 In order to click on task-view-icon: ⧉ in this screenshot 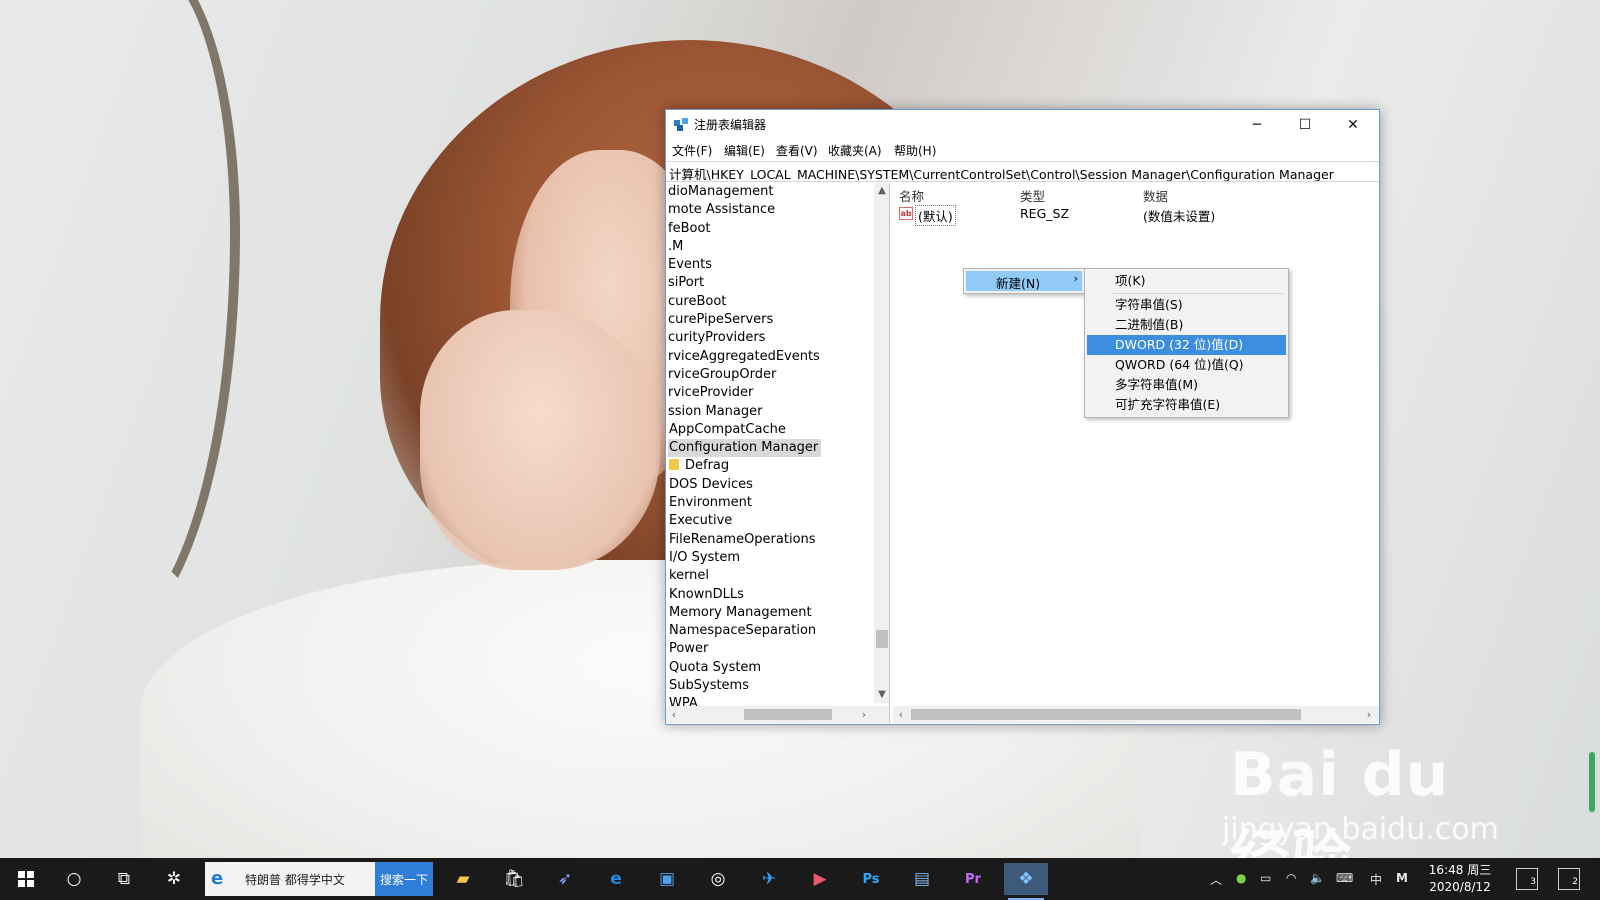, I will do `click(124, 879)`.